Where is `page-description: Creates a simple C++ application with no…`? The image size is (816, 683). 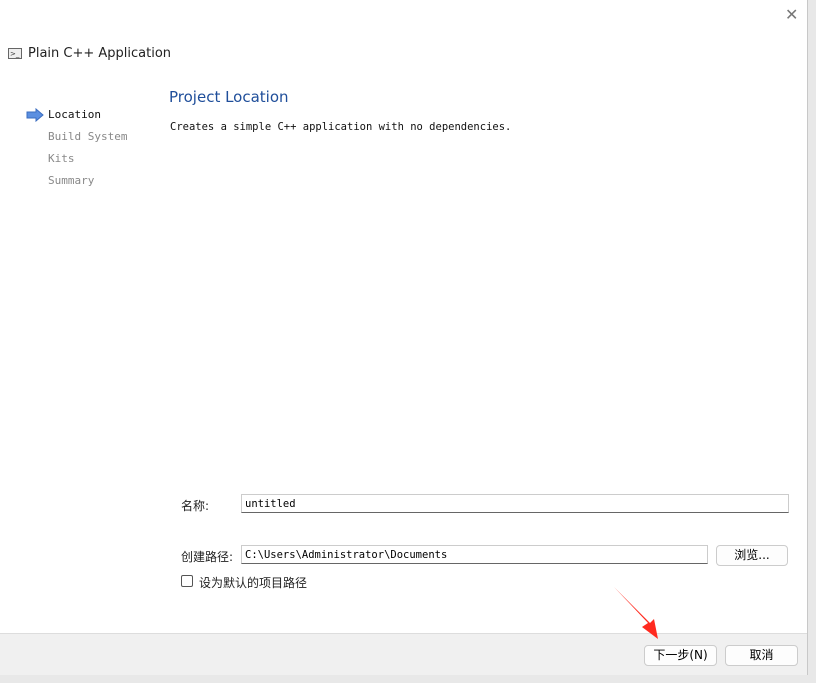 page-description: Creates a simple C++ application with no… is located at coordinates (341, 127).